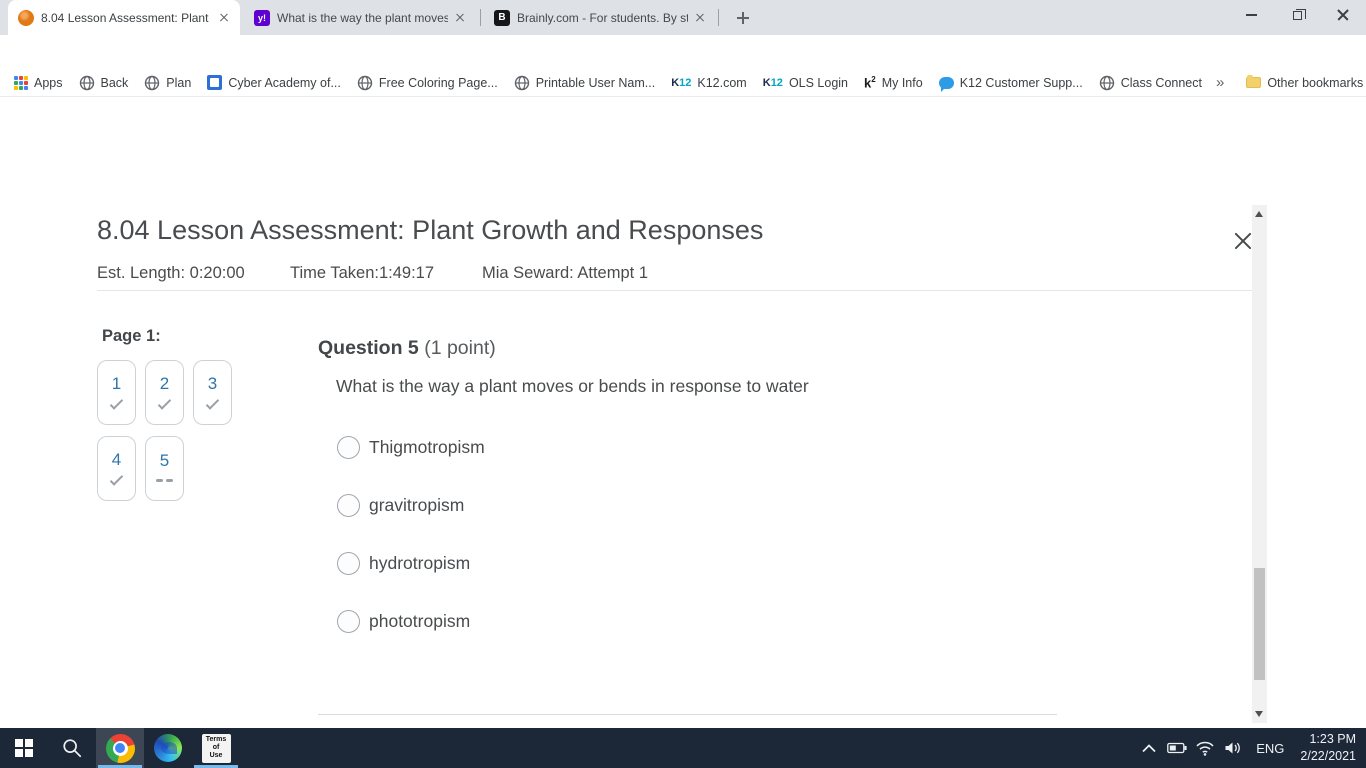 The image size is (1366, 768). I want to click on est-length: Est. Length: 0:20:00, so click(171, 273).